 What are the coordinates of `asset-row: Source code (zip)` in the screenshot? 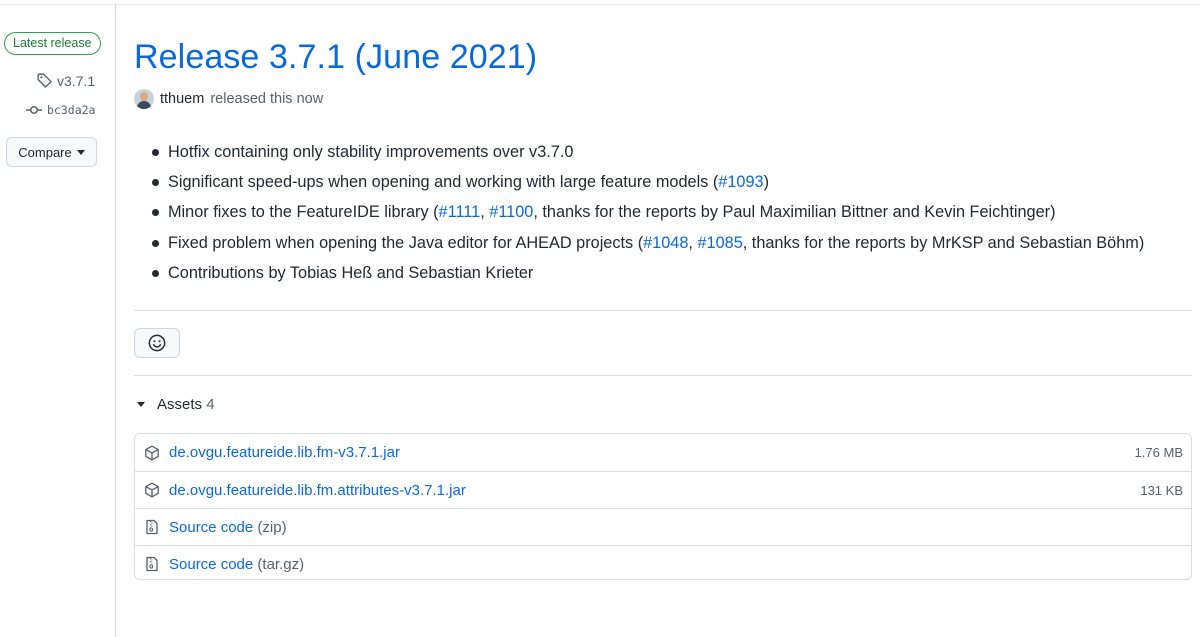 It's located at (663, 526).